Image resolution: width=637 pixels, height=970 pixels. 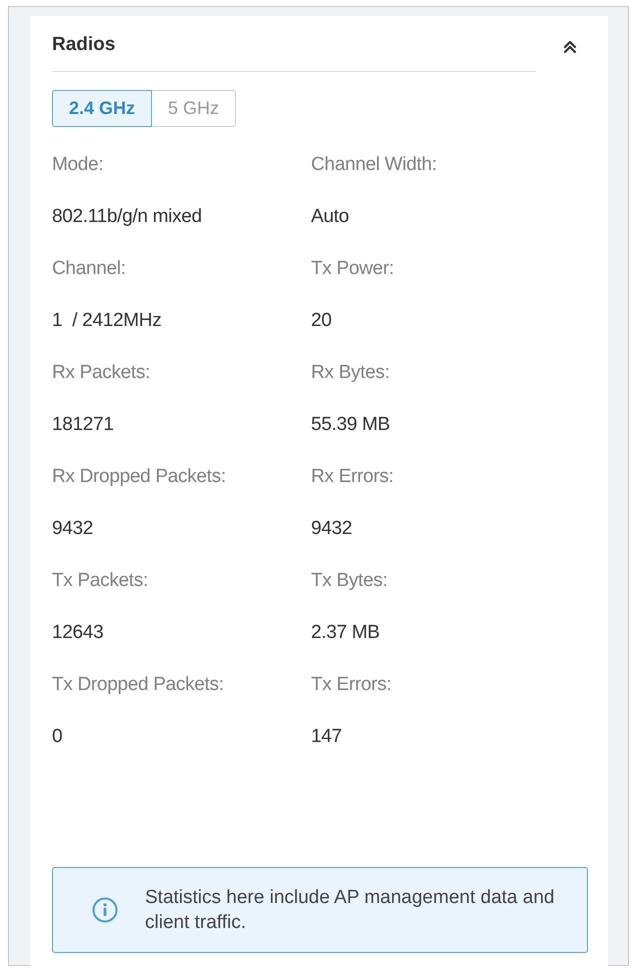 I want to click on field-label: Rx Errors:, so click(x=352, y=477).